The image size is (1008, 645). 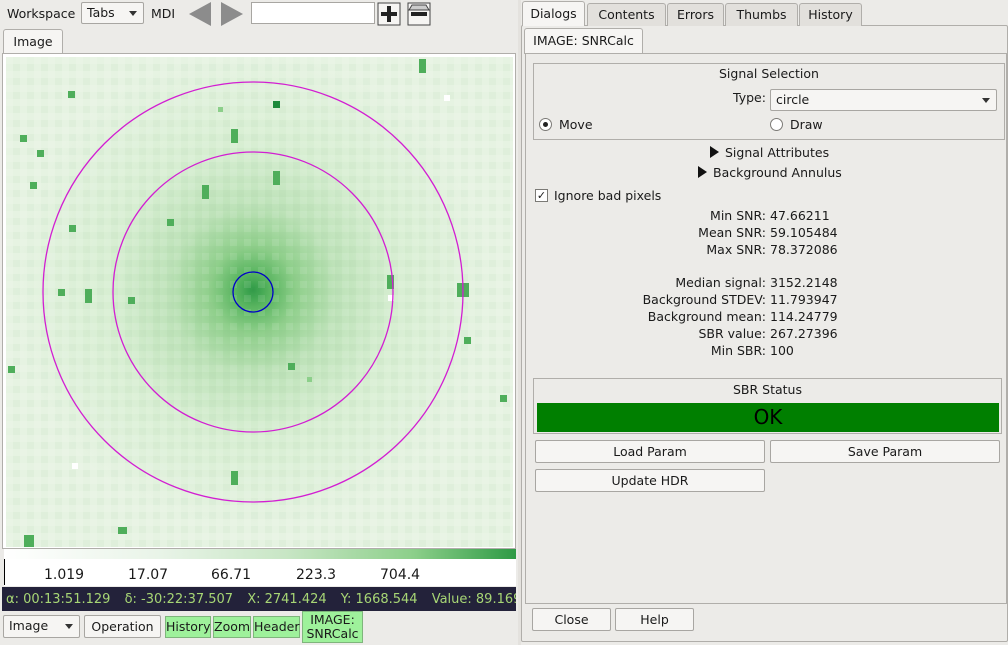 What do you see at coordinates (769, 73) in the screenshot?
I see `signal-selection-title: Signal Selection` at bounding box center [769, 73].